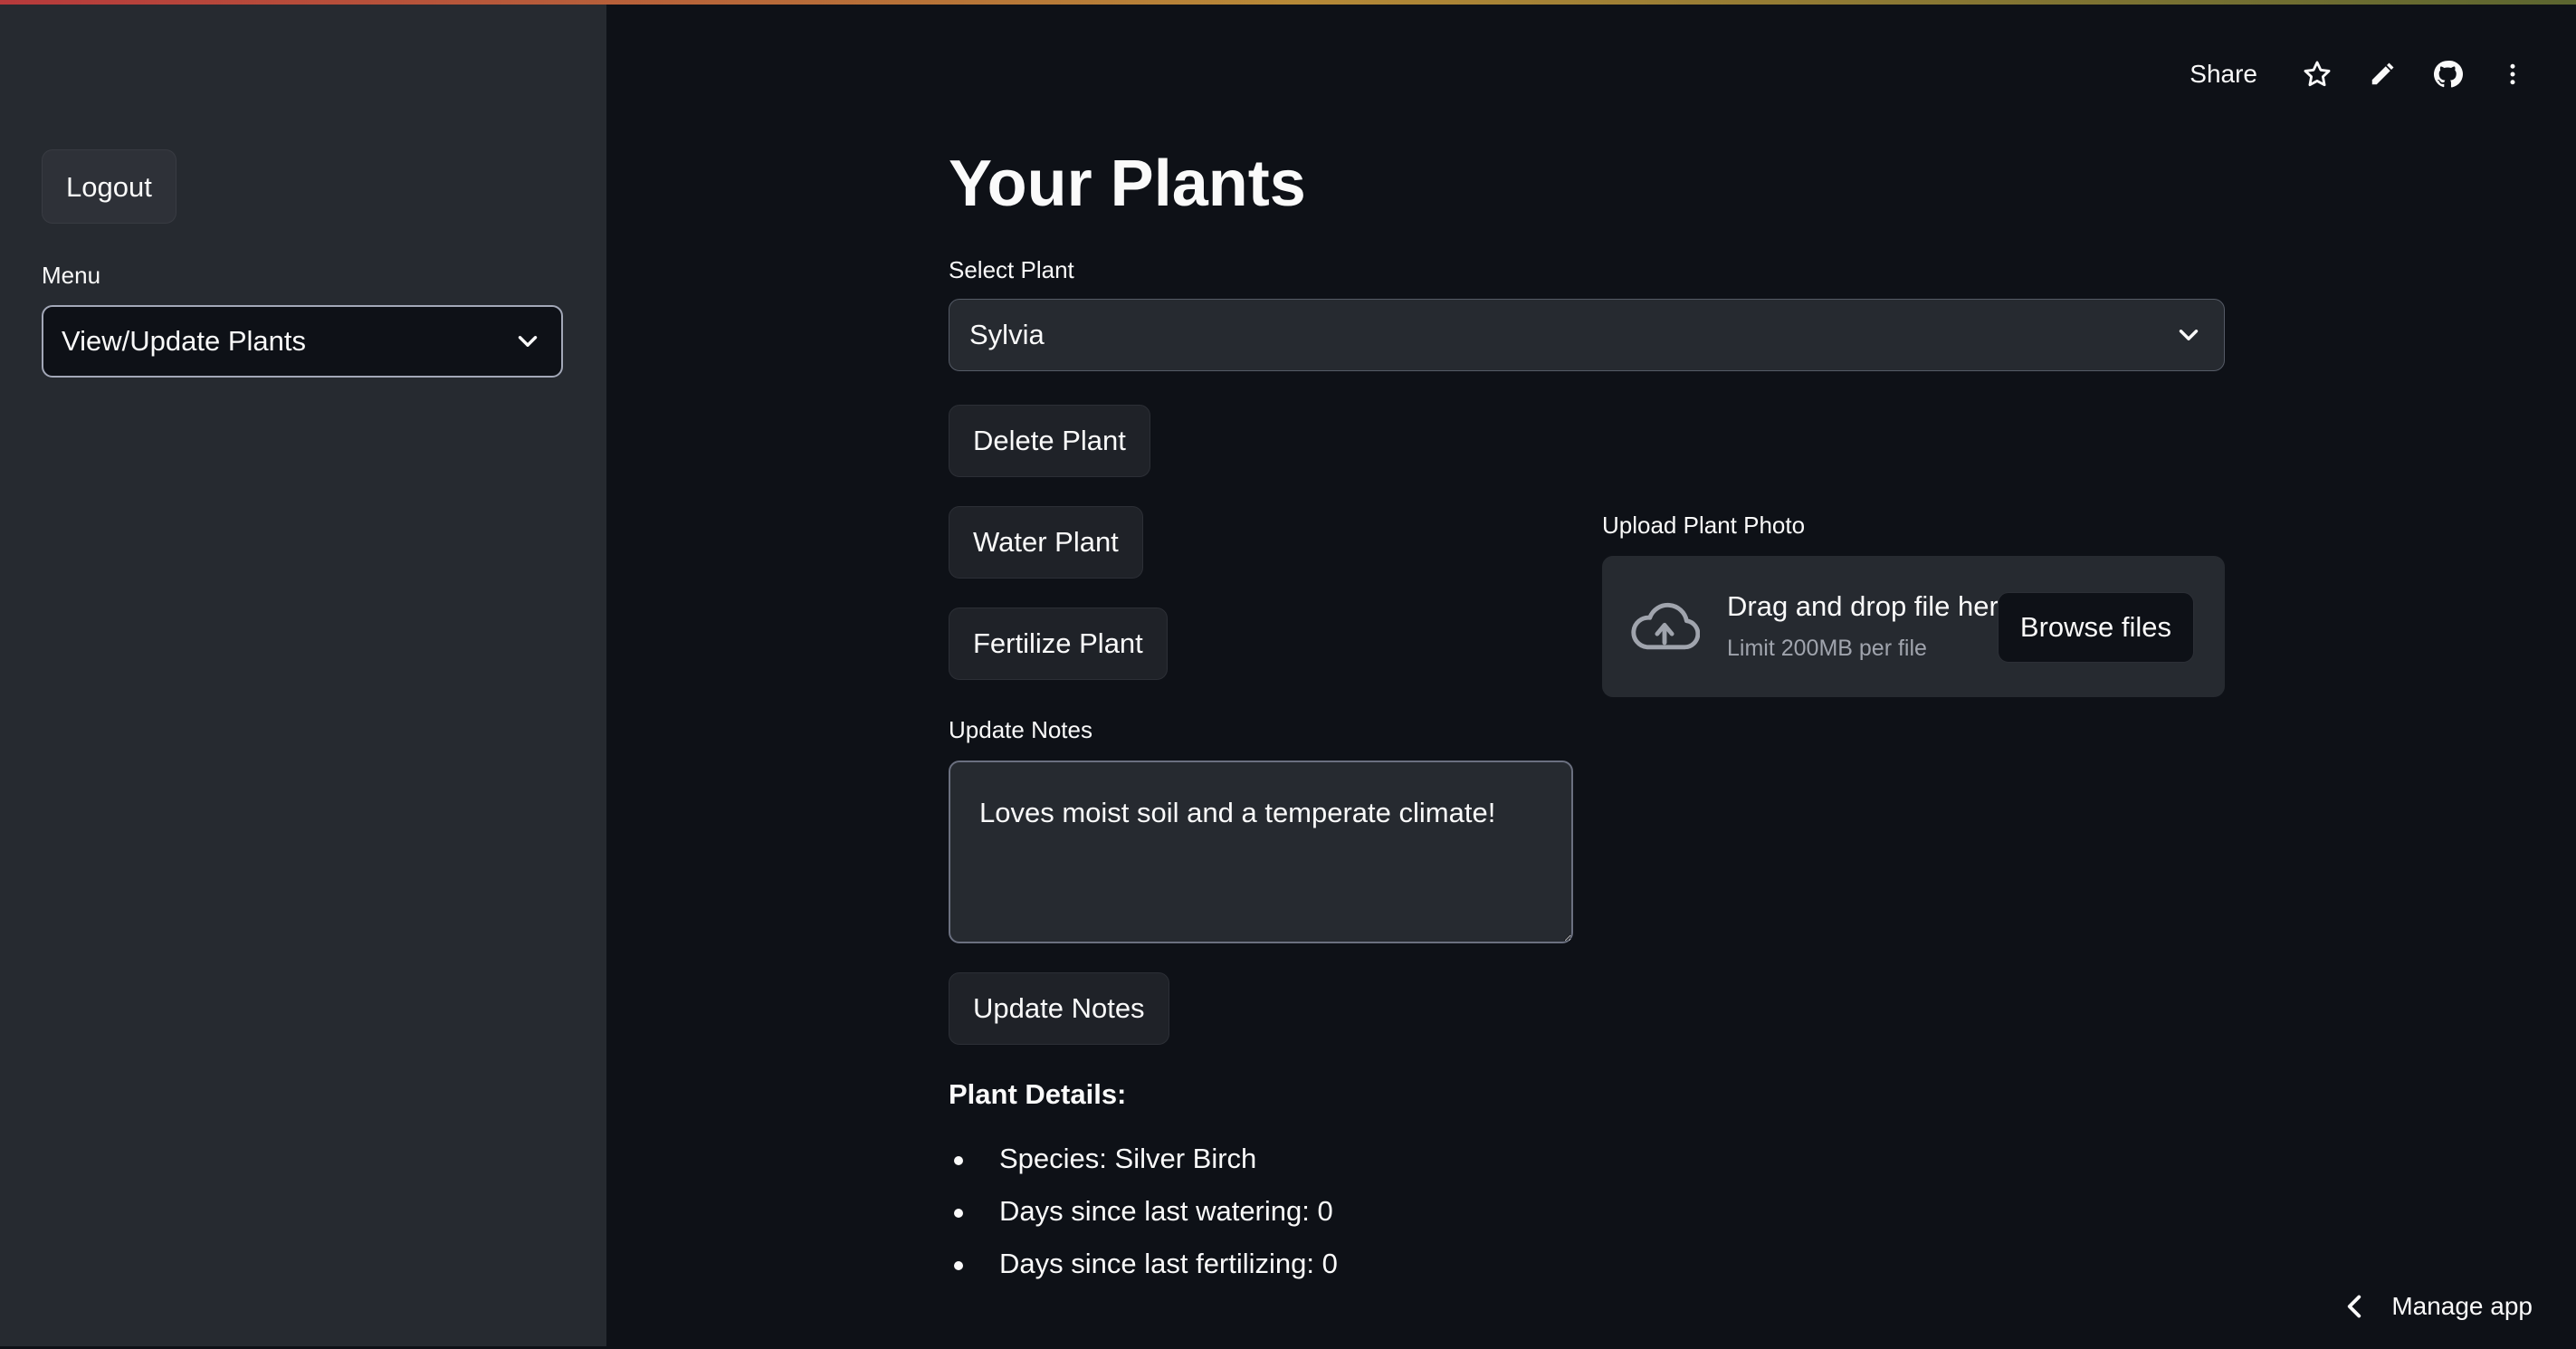 Image resolution: width=2576 pixels, height=1349 pixels. I want to click on star-icon, so click(2317, 74).